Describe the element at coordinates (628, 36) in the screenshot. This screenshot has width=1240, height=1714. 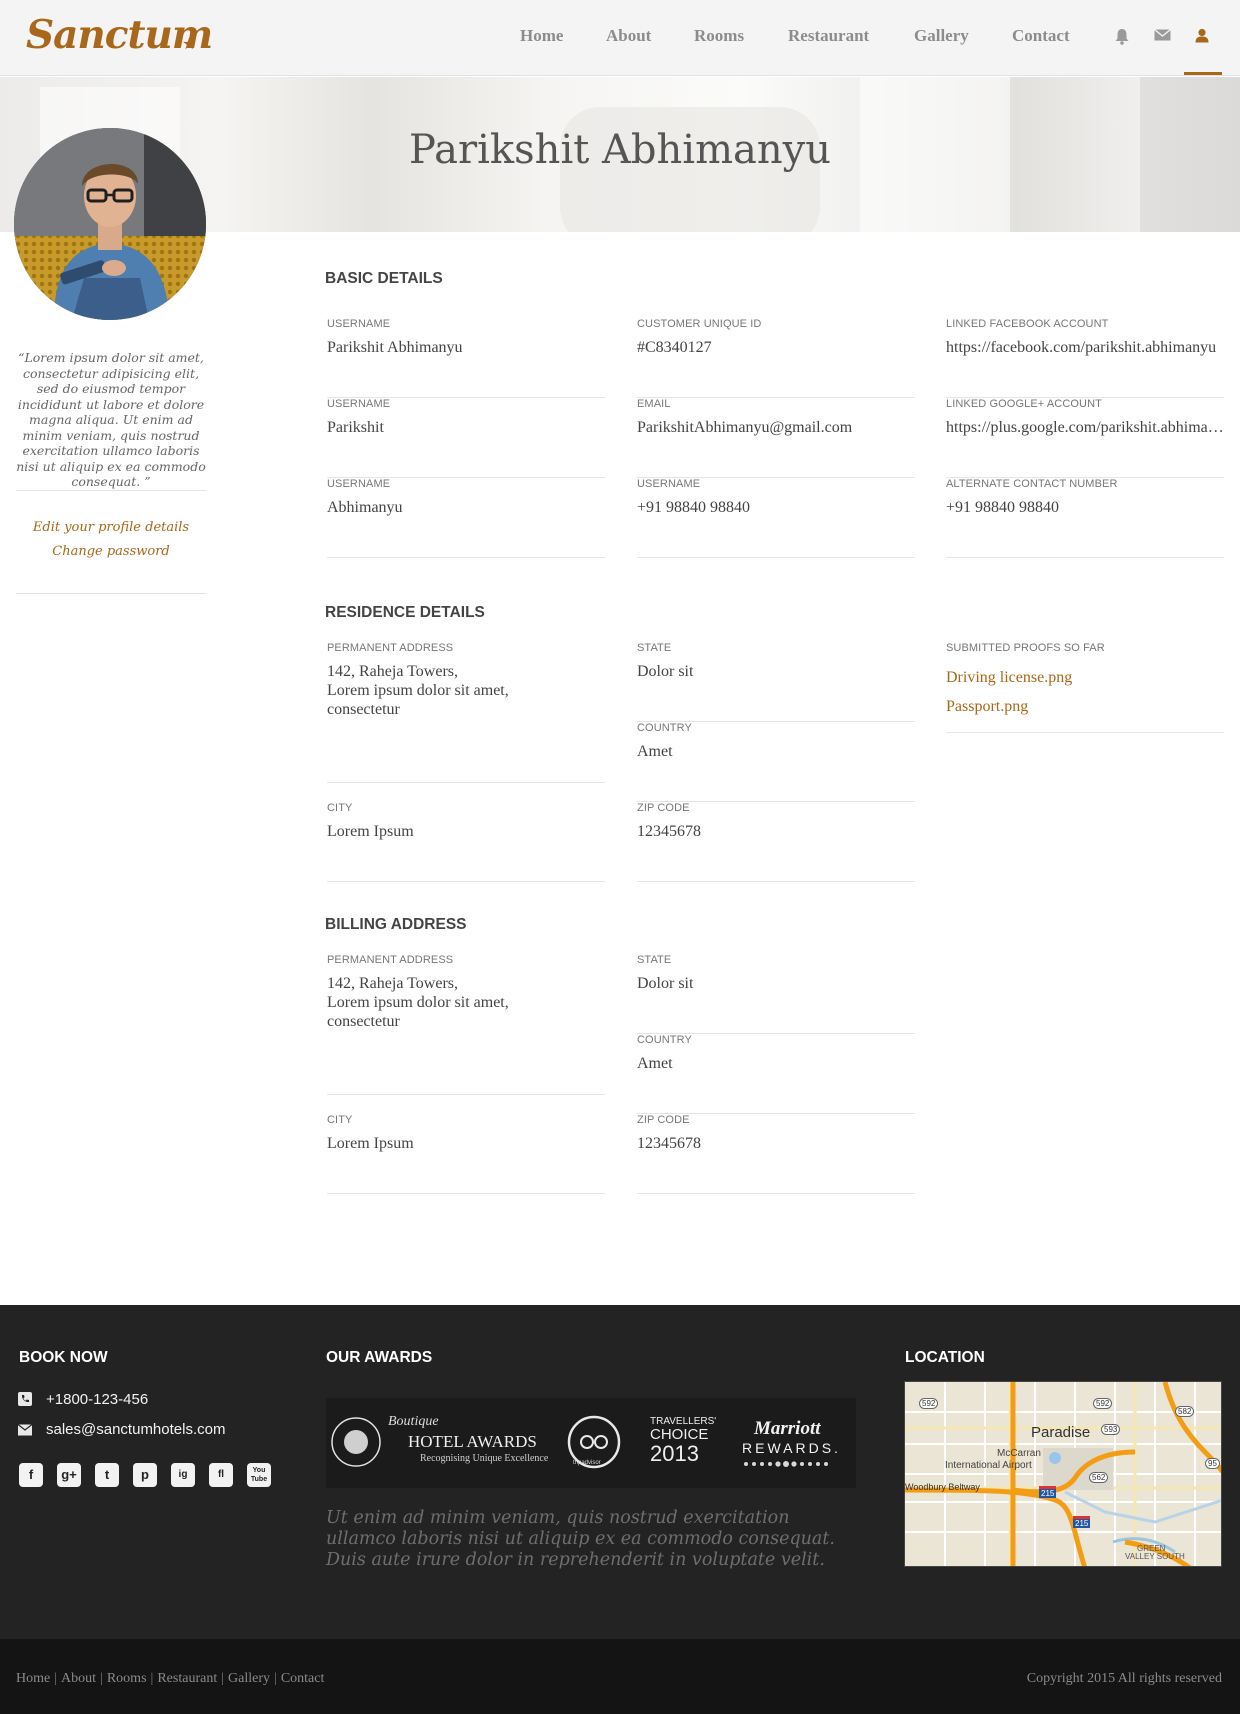
I see `nav-about: About` at that location.